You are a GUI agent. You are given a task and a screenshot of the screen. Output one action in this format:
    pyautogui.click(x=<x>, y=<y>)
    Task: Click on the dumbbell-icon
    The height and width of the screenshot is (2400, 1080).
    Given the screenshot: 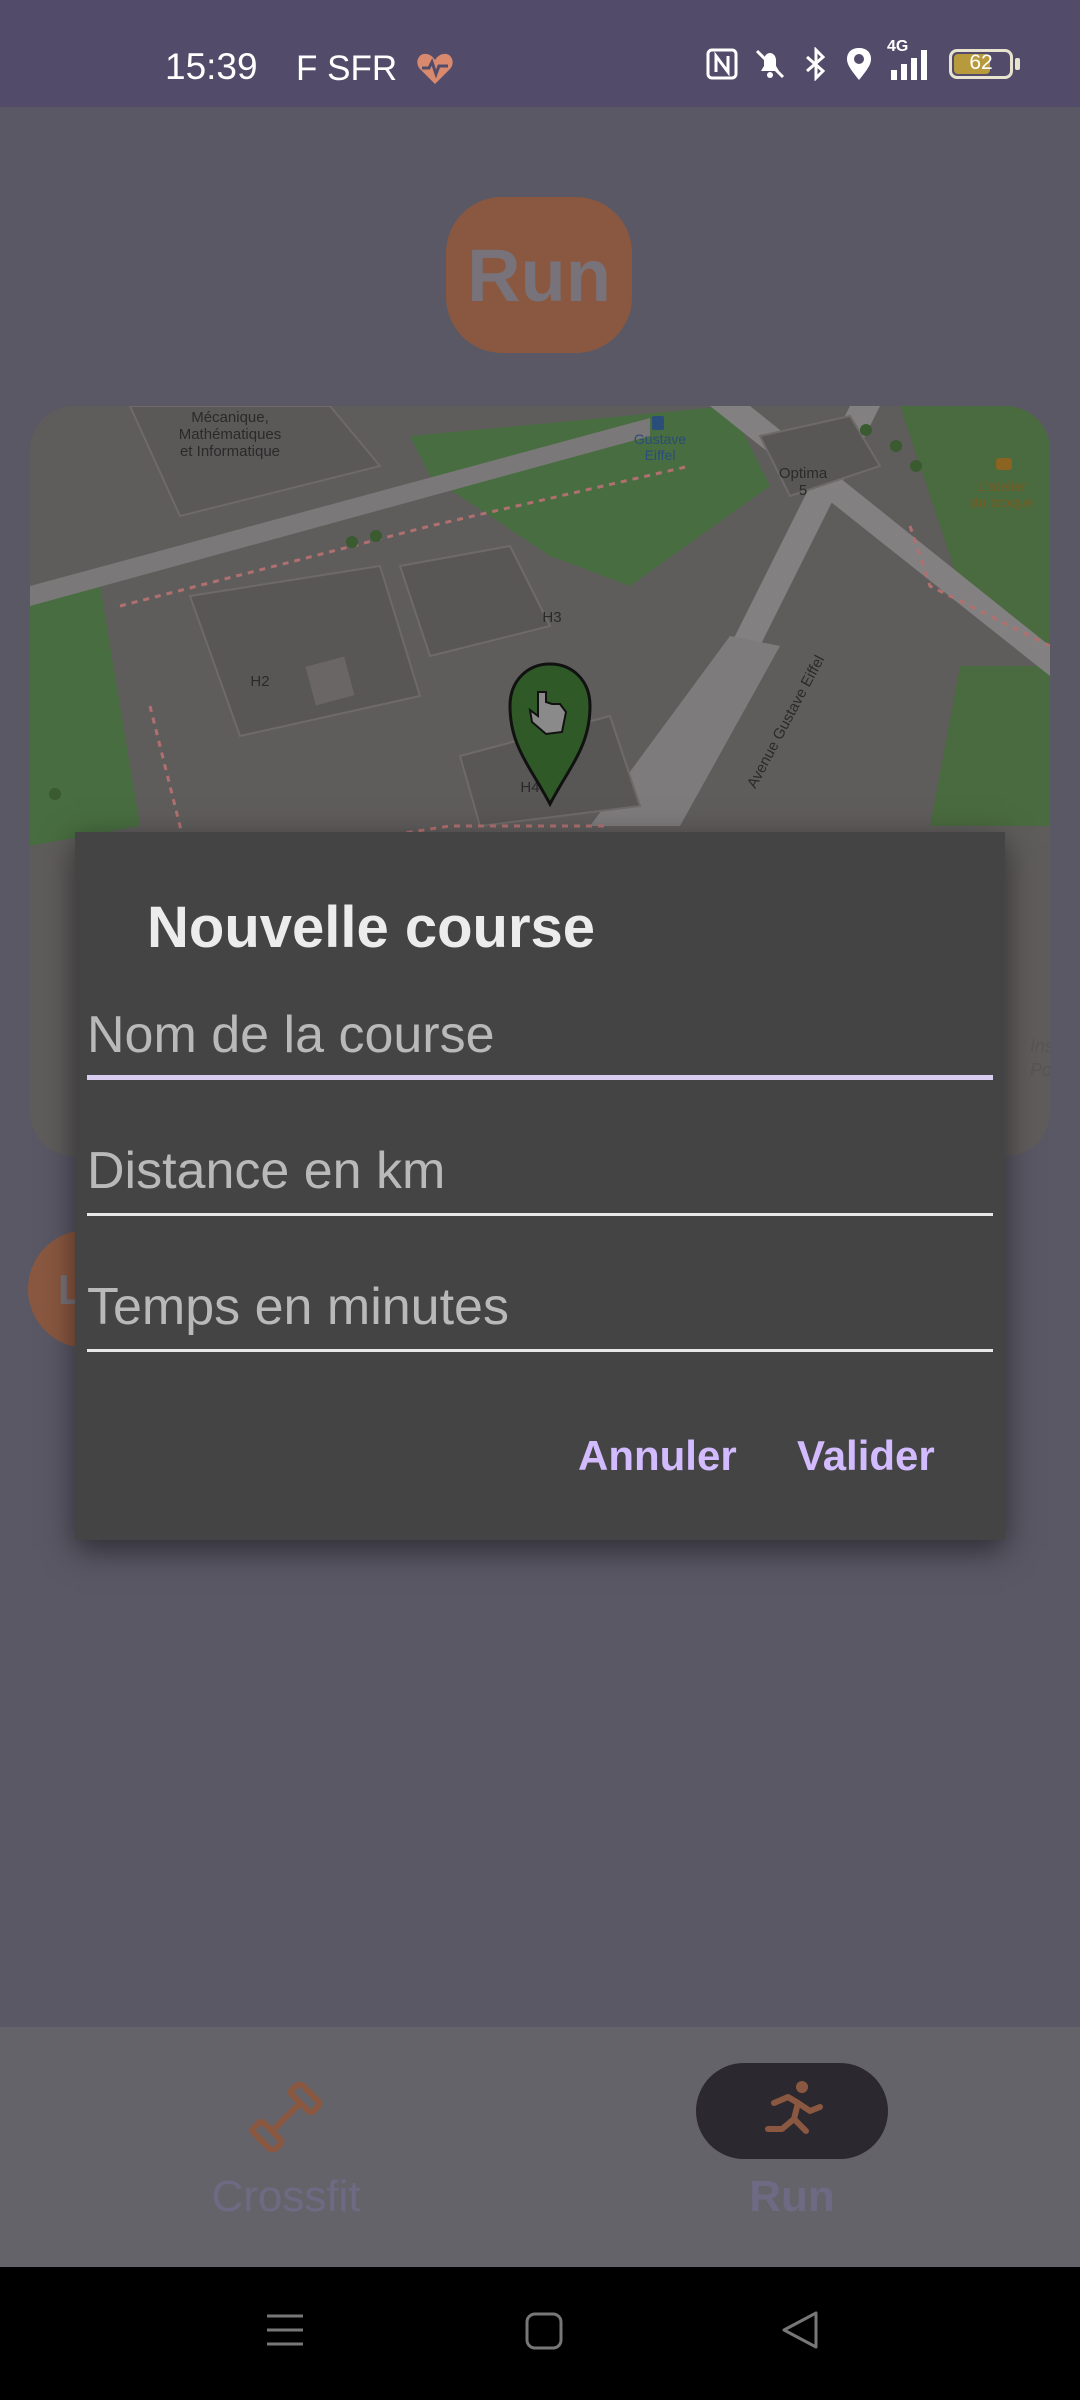 What is the action you would take?
    pyautogui.click(x=286, y=2118)
    